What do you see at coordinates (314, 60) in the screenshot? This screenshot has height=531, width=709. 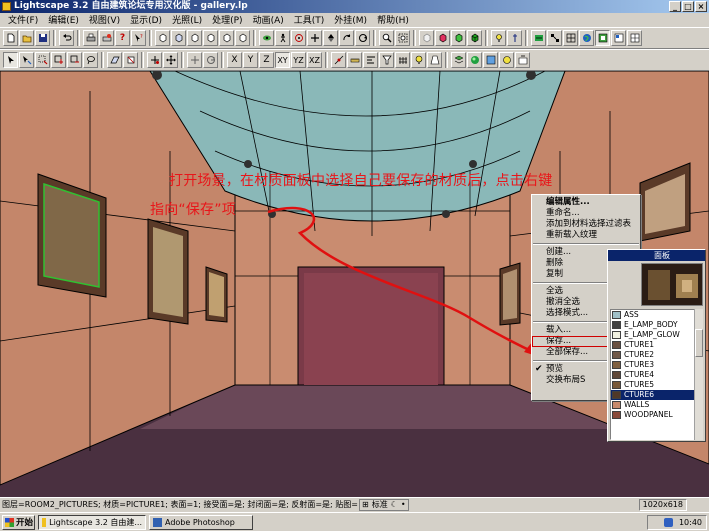 I see `xz-plane-button: XZ` at bounding box center [314, 60].